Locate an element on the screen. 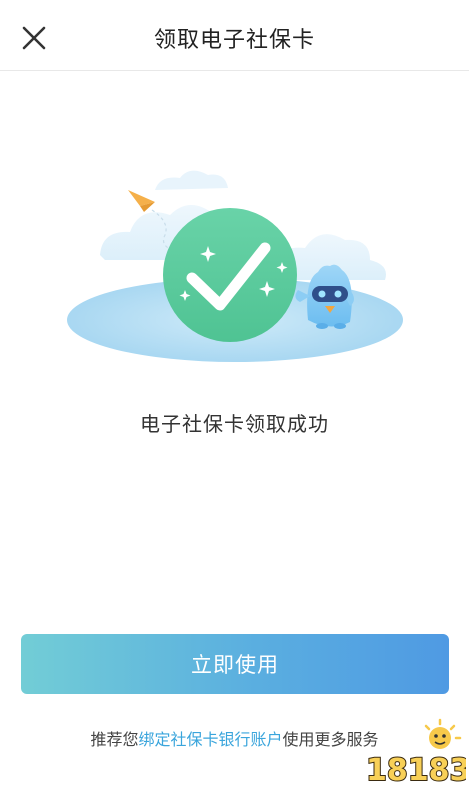 The image size is (469, 792). success-message: 电子社保卡领取成功 is located at coordinates (234, 424).